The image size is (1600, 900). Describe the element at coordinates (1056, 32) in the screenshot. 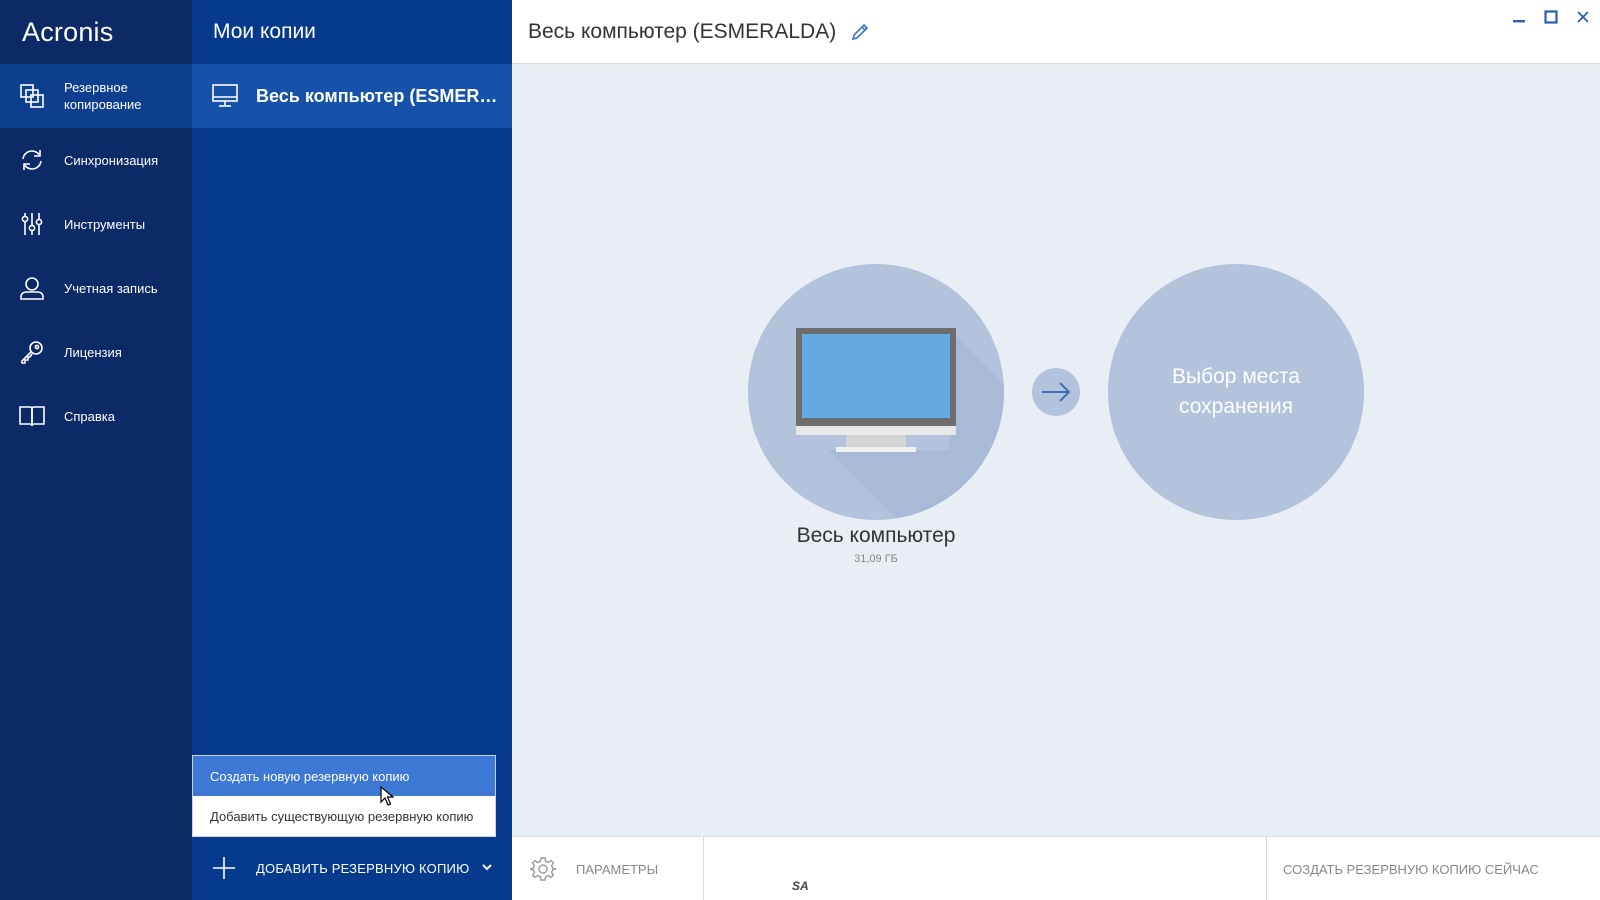

I see `main-header: Весь компьютер (ESMERALDA)` at that location.